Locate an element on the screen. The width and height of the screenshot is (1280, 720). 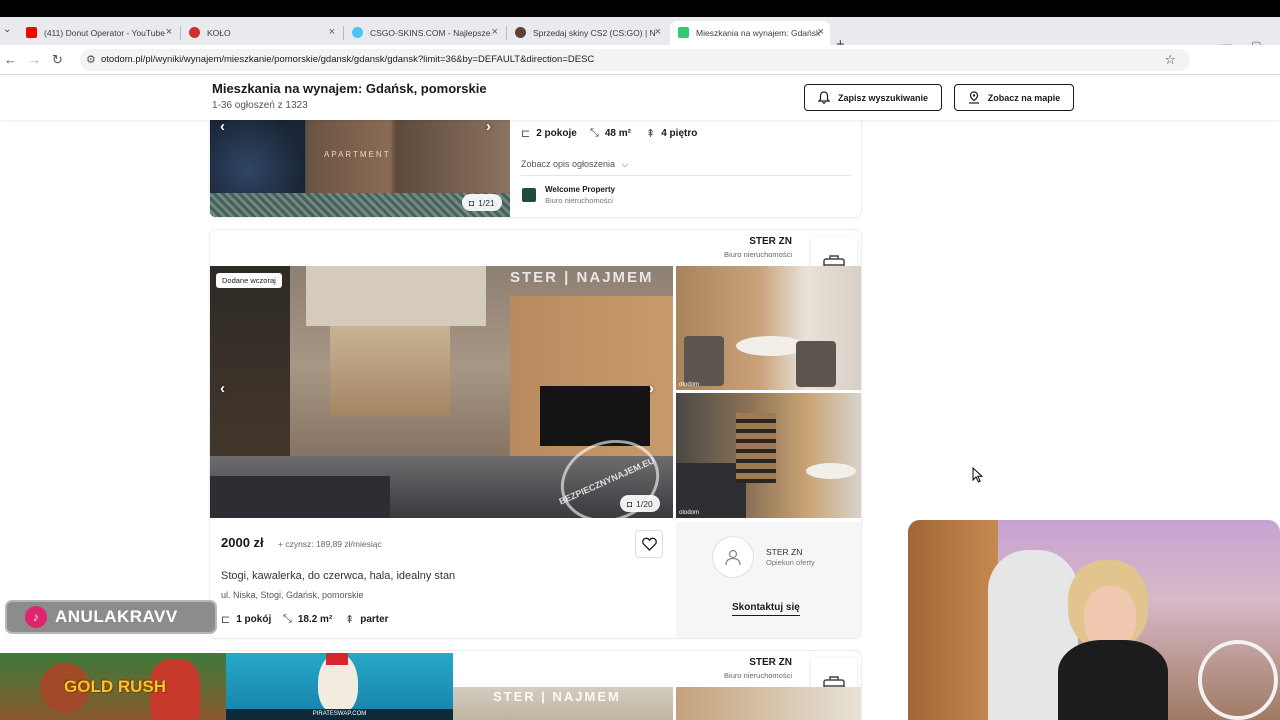
thumb-ladder-shape is located at coordinates (756, 448).